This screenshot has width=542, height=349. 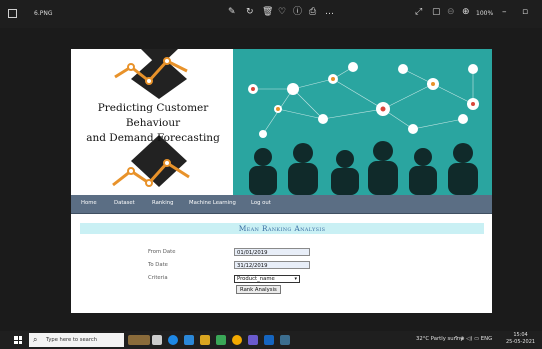 I want to click on info-icon: ⓘ, so click(x=297, y=12).